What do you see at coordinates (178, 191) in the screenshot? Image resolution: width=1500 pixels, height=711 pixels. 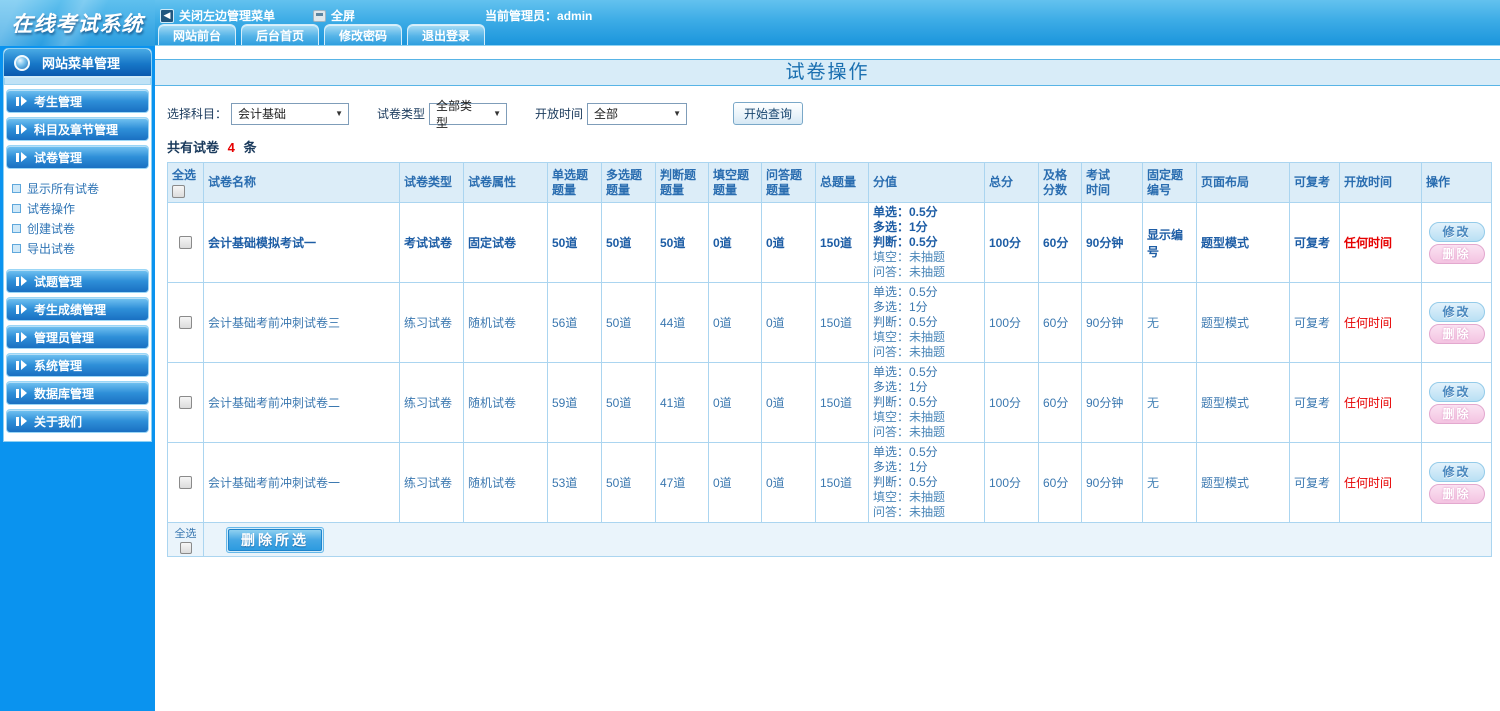 I see `header-select-all-checkbox` at bounding box center [178, 191].